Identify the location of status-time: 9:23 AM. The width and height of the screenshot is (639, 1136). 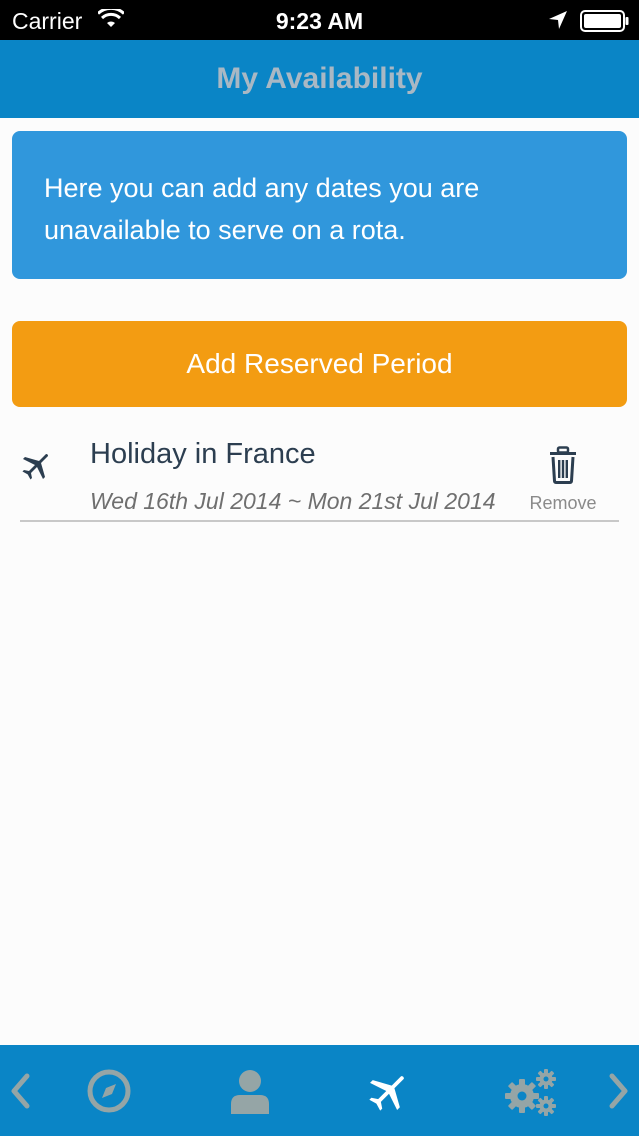
(319, 21).